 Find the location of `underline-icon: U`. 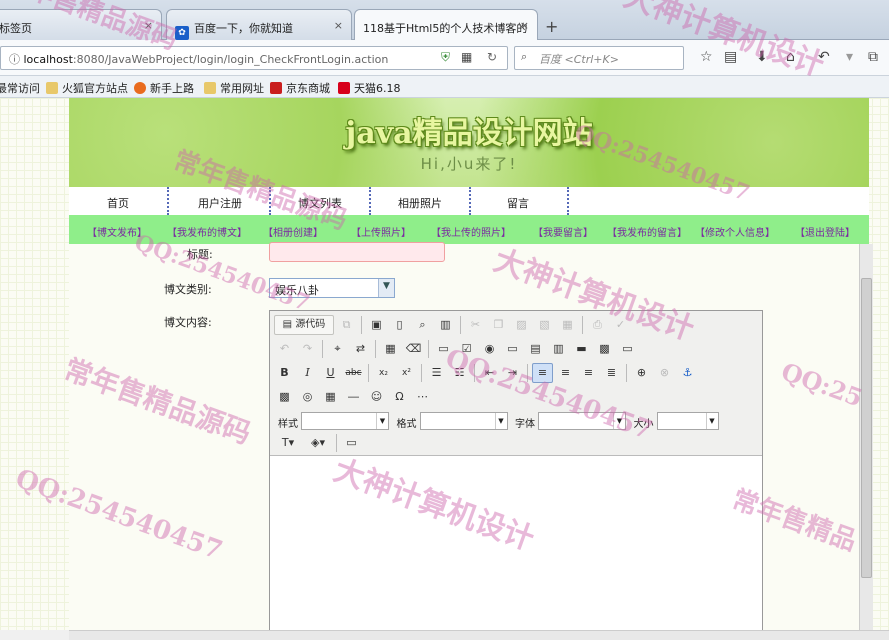

underline-icon: U is located at coordinates (330, 373).